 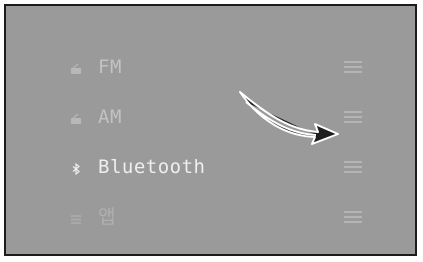 I want to click on source-label-app: 앱, so click(x=107, y=217).